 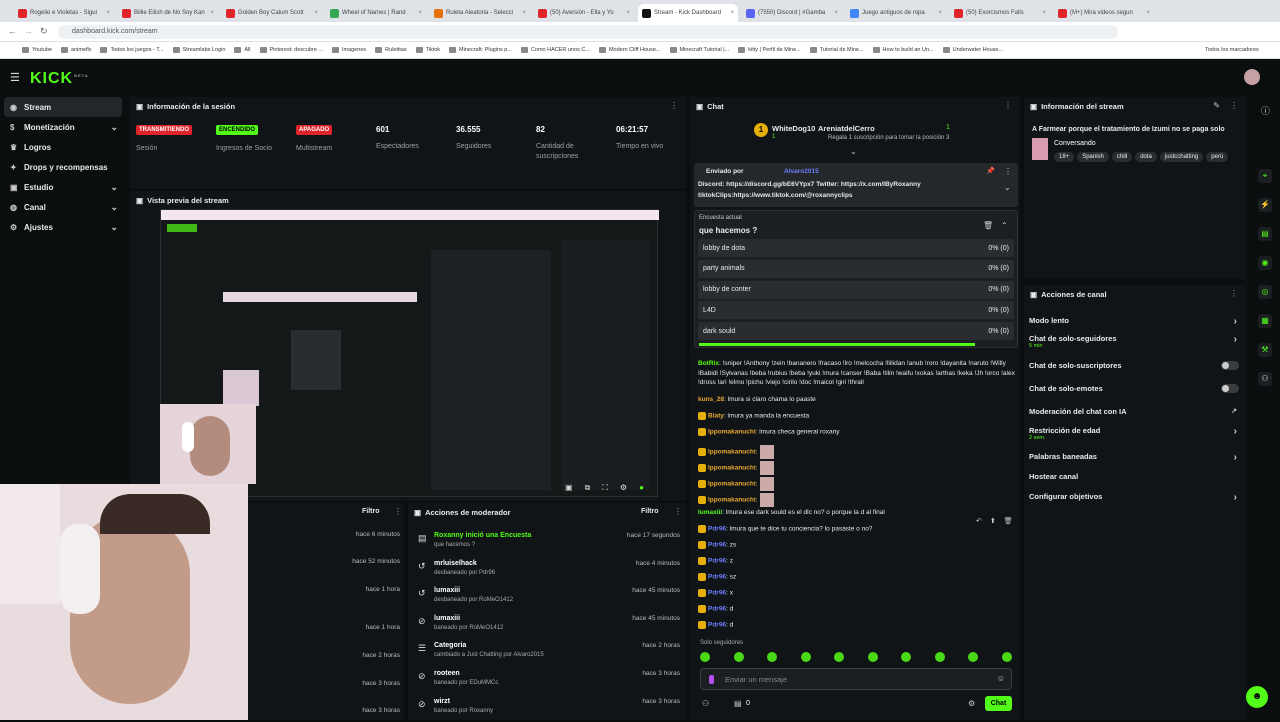 What do you see at coordinates (993, 523) in the screenshot?
I see `pin-icon: ⬆` at bounding box center [993, 523].